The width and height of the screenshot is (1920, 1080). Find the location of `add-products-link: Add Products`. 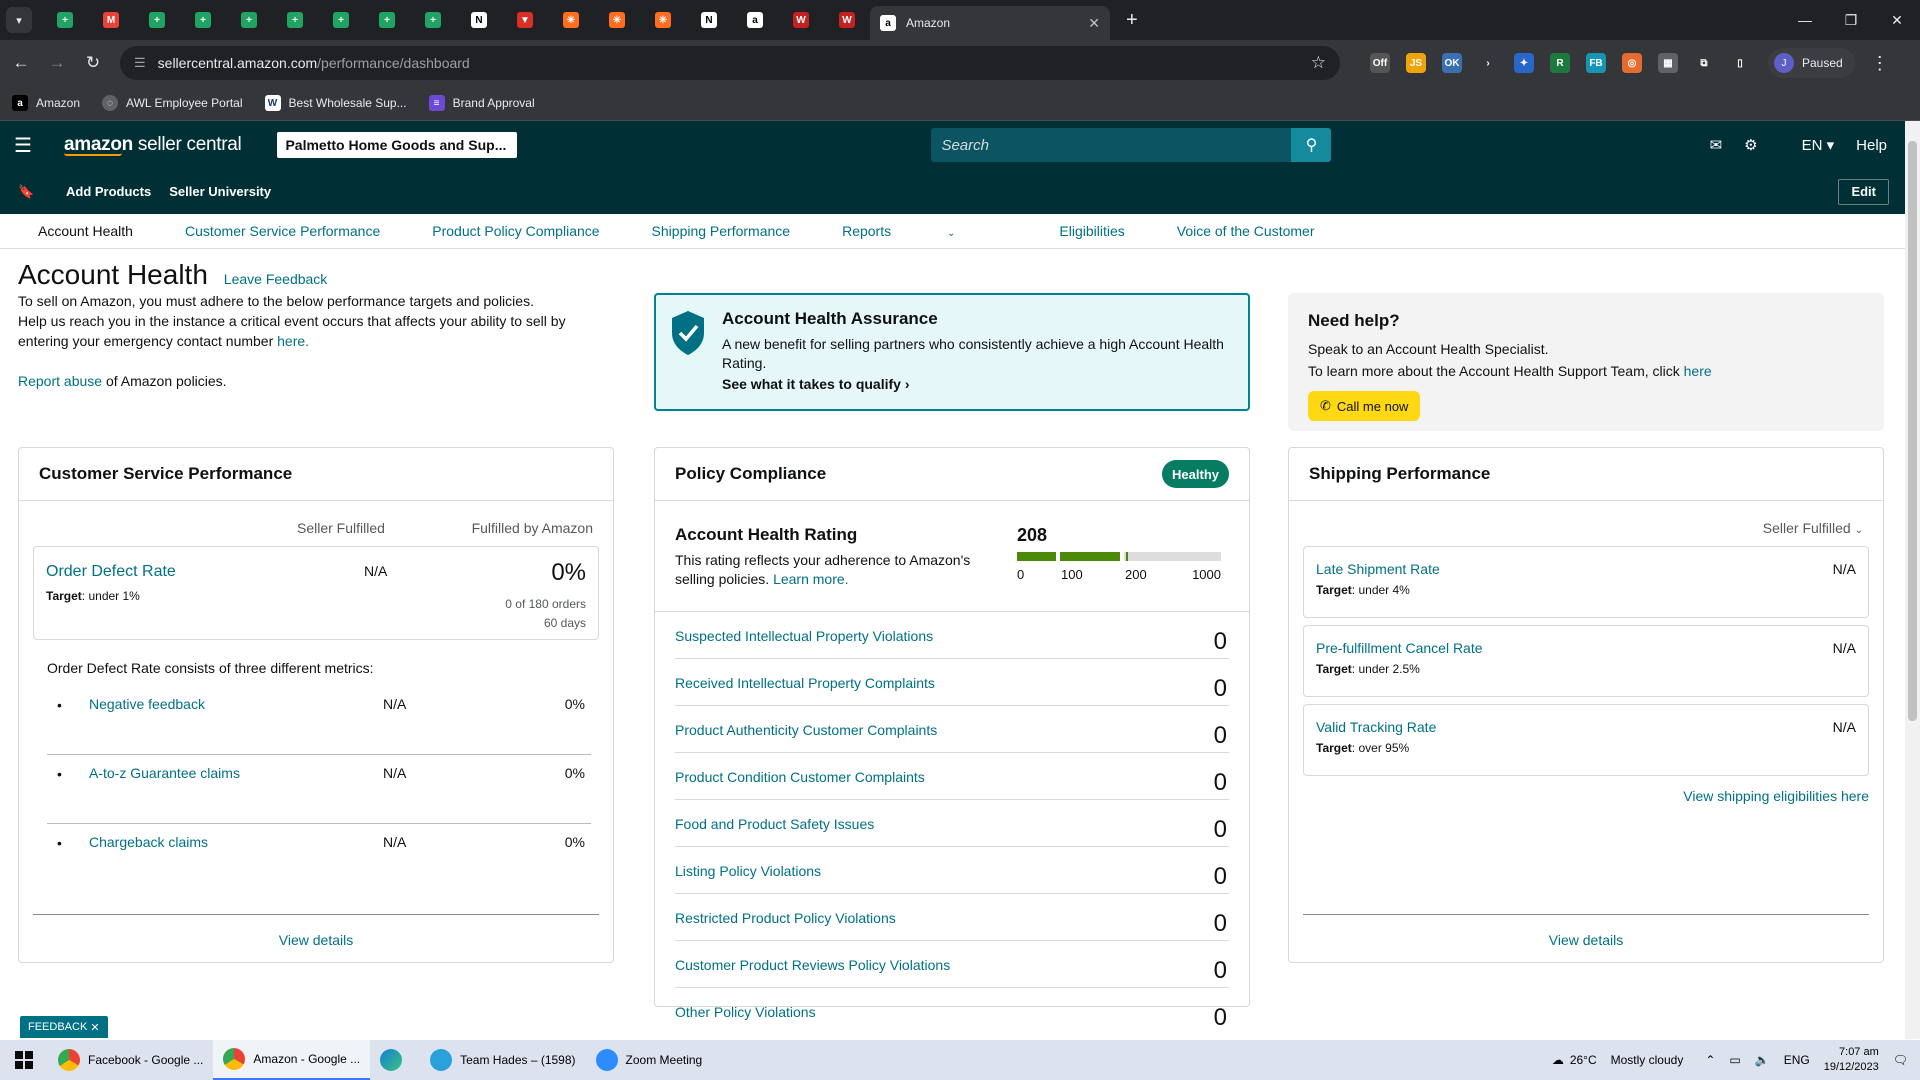

add-products-link: Add Products is located at coordinates (108, 191).